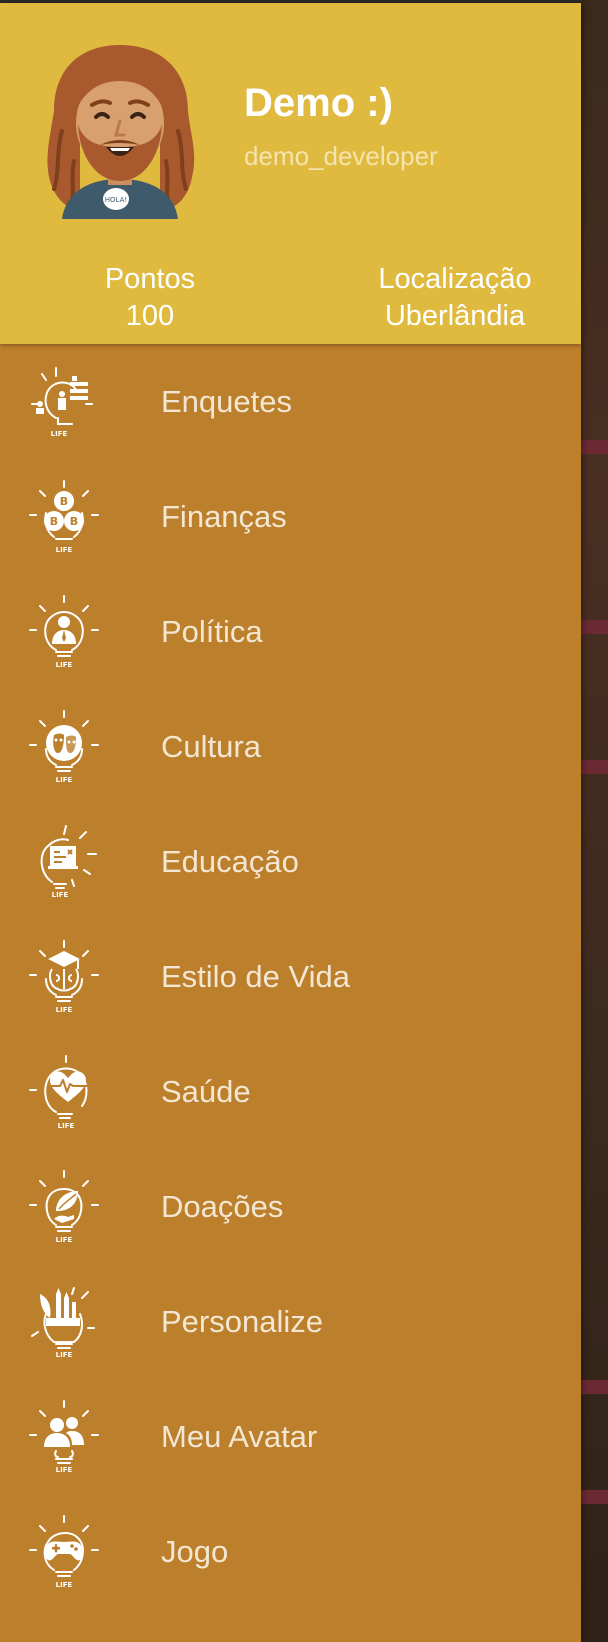 The width and height of the screenshot is (608, 1642). I want to click on bitcoin-bulb-icon: B B B LIFE, so click(64, 516).